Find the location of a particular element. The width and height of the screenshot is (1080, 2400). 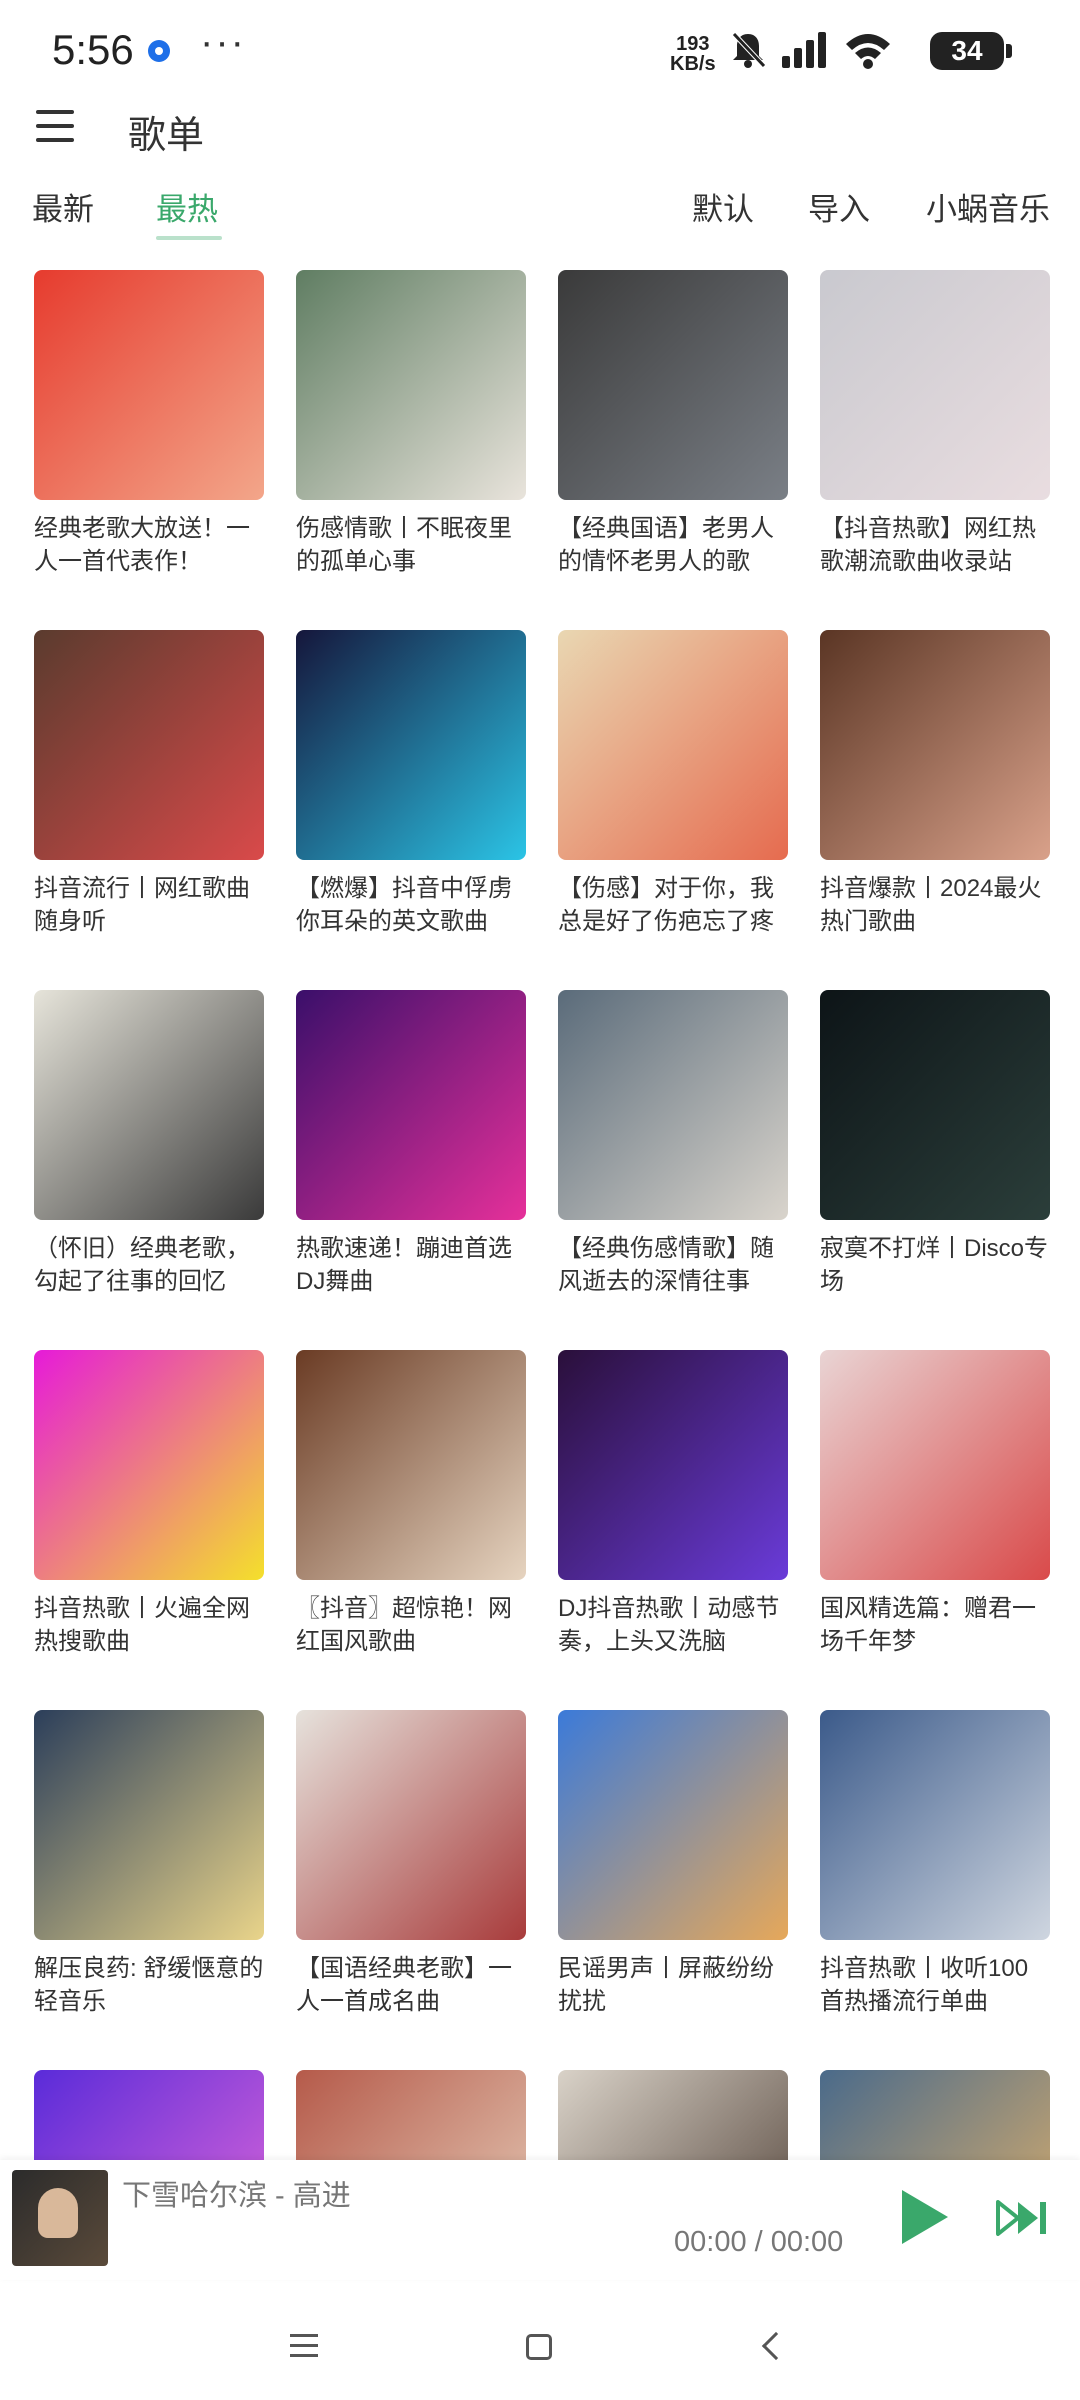

playlist-card: 民谣男声丨屏蔽纷纷扰扰 is located at coordinates (673, 1864).